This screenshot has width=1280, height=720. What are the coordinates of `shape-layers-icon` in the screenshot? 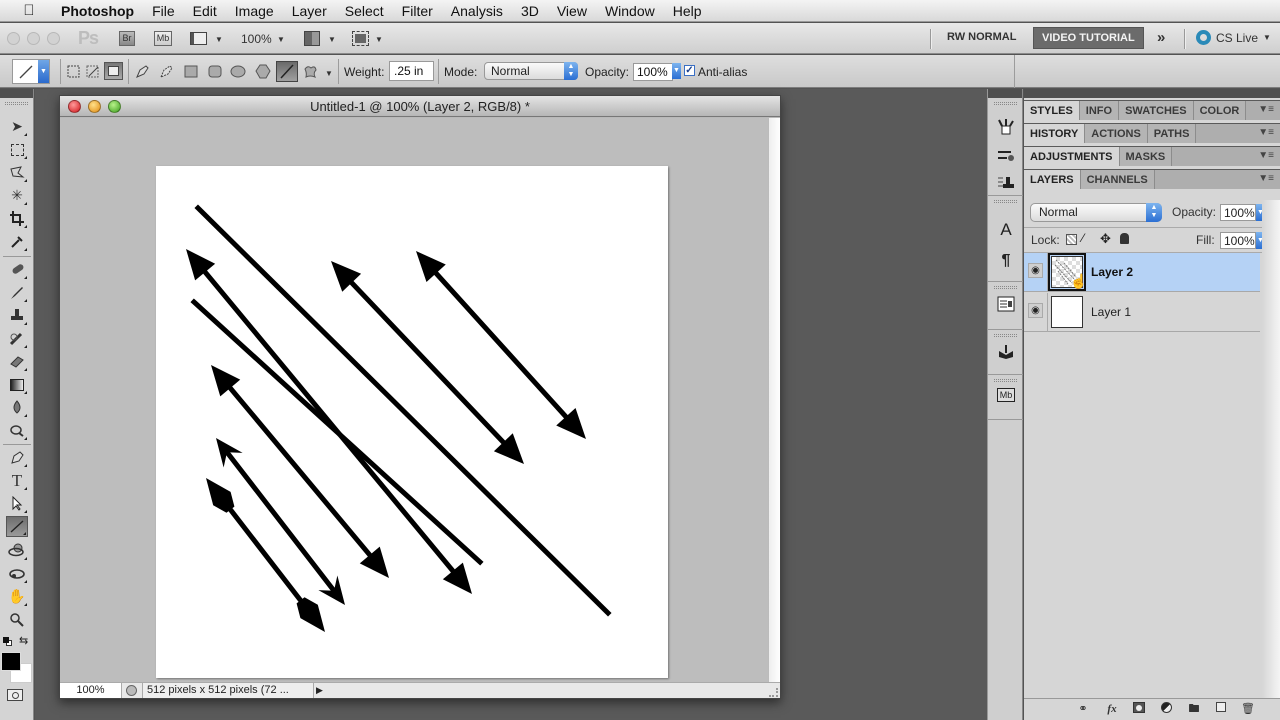 It's located at (74, 71).